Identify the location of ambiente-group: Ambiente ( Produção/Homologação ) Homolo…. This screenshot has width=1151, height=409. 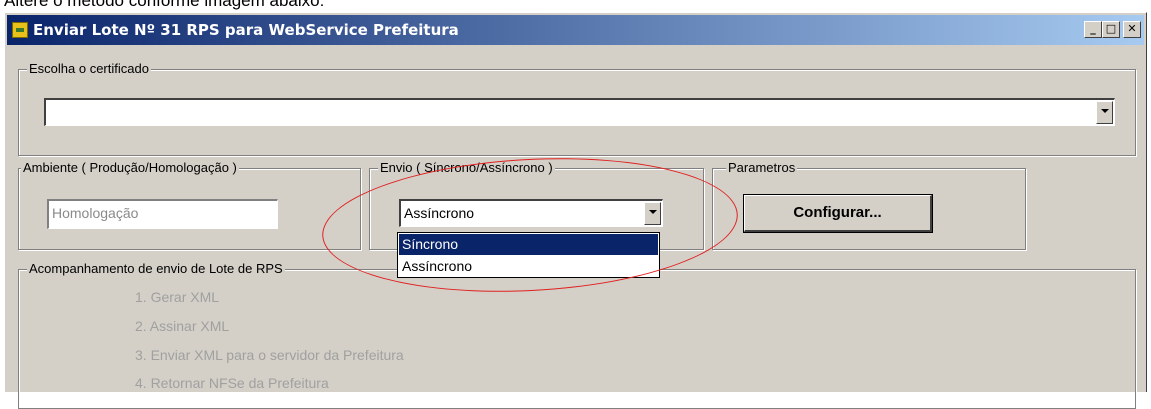
(189, 205).